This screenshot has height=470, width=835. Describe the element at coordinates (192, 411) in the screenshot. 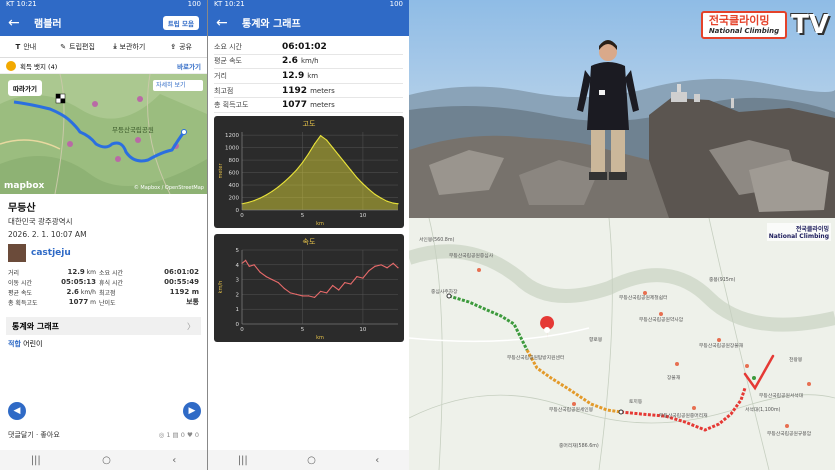

I see `next-trip-button: ▶` at that location.